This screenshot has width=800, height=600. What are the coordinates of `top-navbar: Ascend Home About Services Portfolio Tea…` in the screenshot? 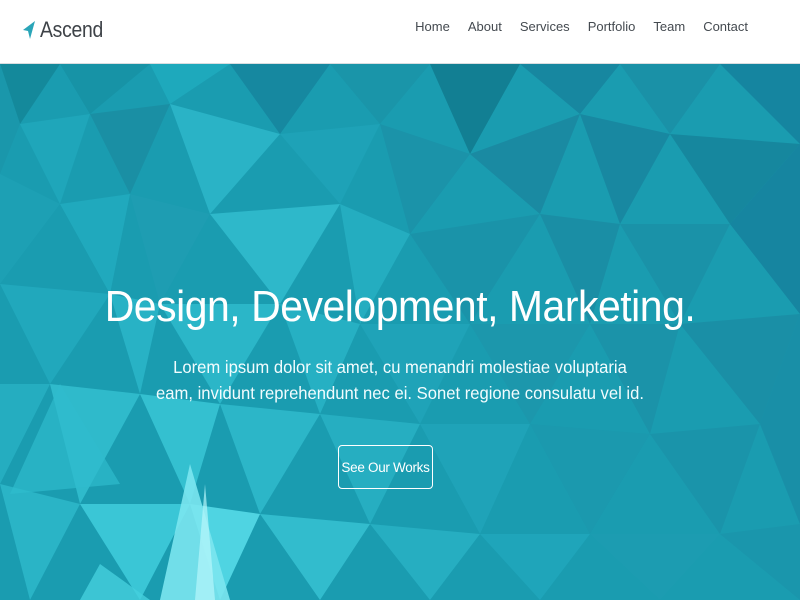 It's located at (400, 32).